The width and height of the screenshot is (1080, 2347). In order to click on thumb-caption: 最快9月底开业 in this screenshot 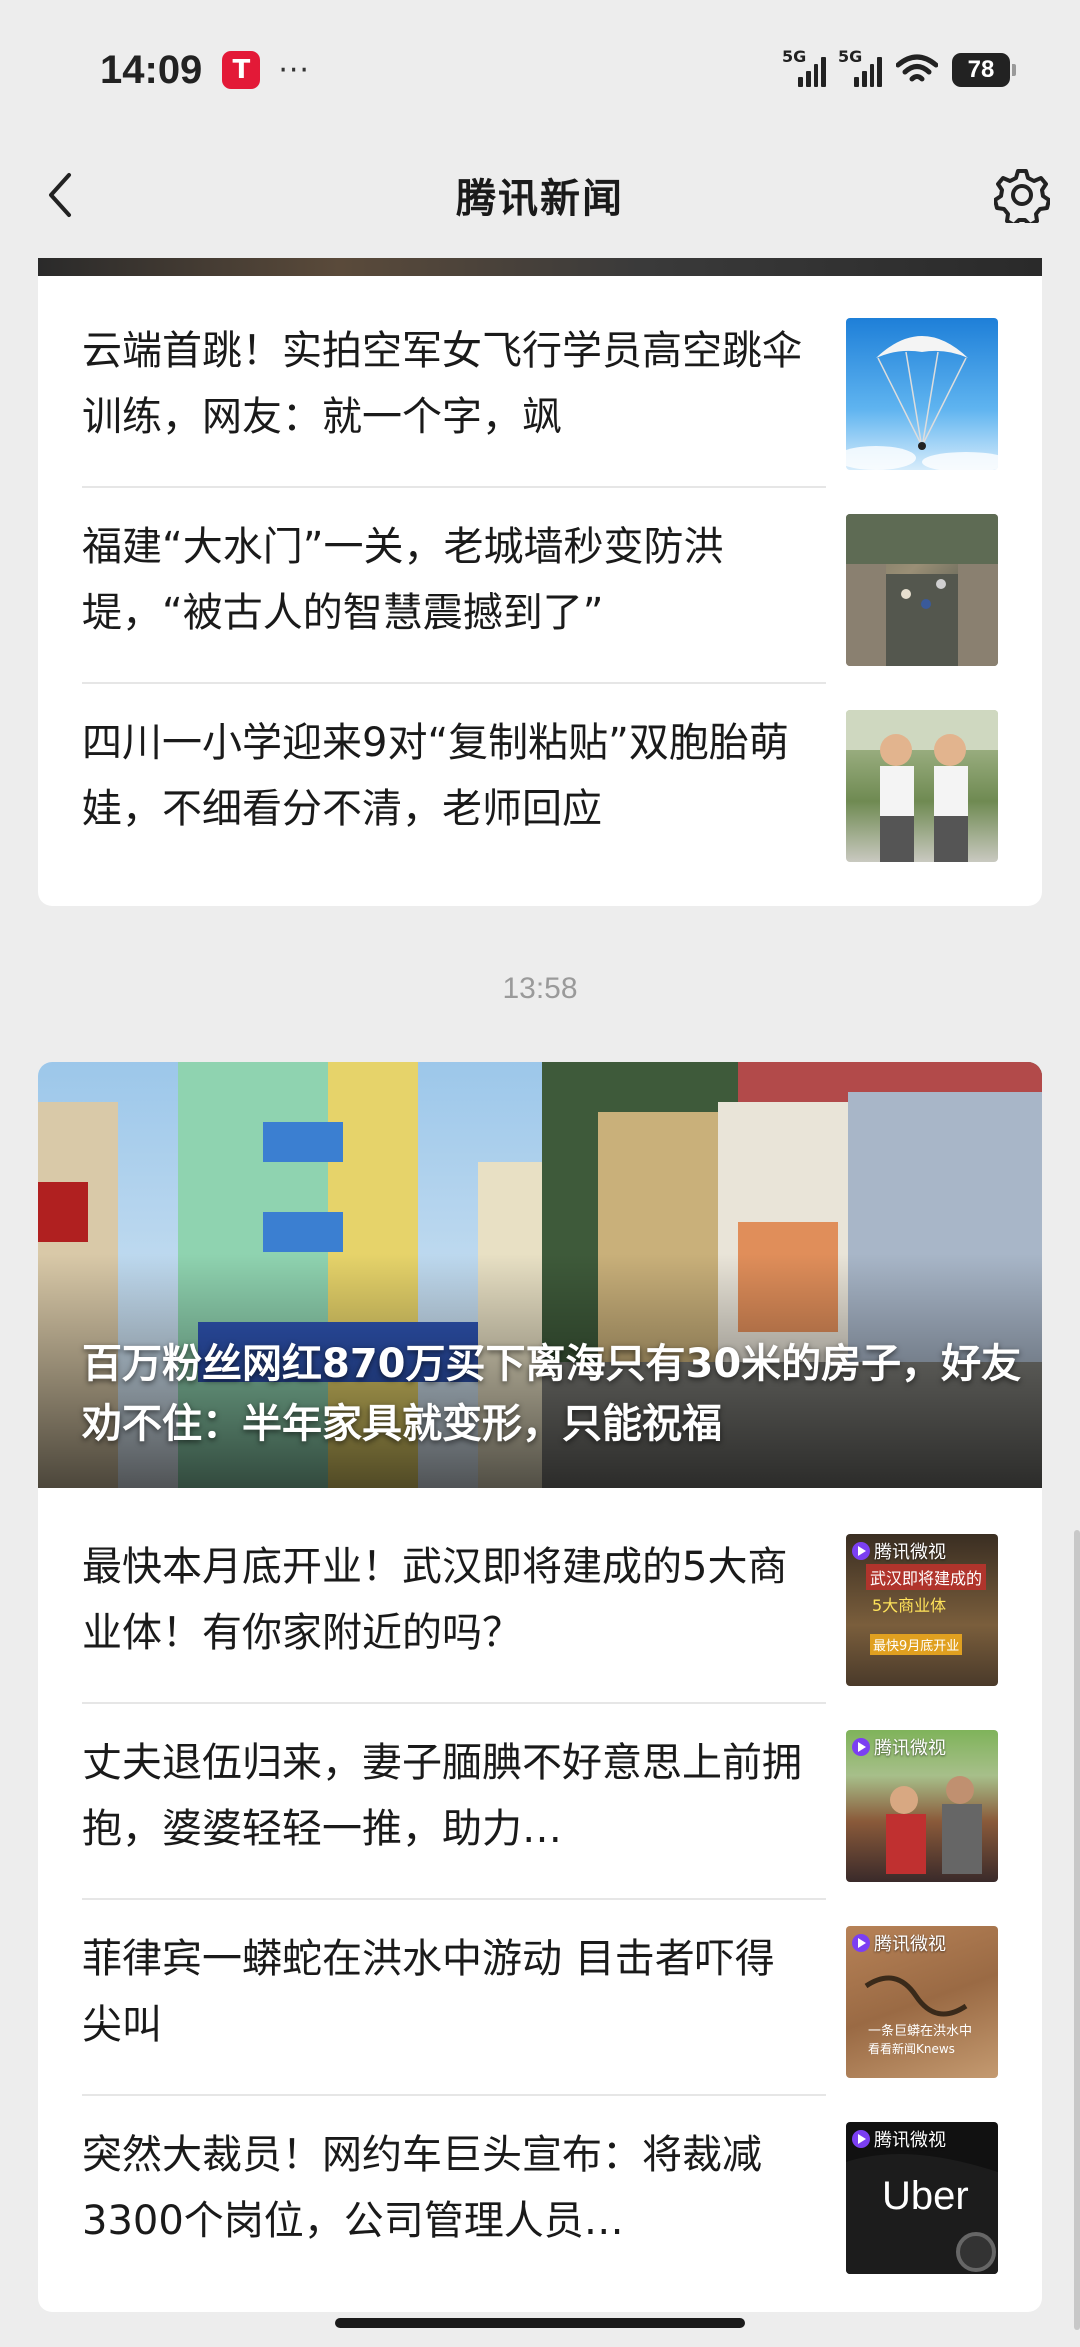, I will do `click(916, 1644)`.